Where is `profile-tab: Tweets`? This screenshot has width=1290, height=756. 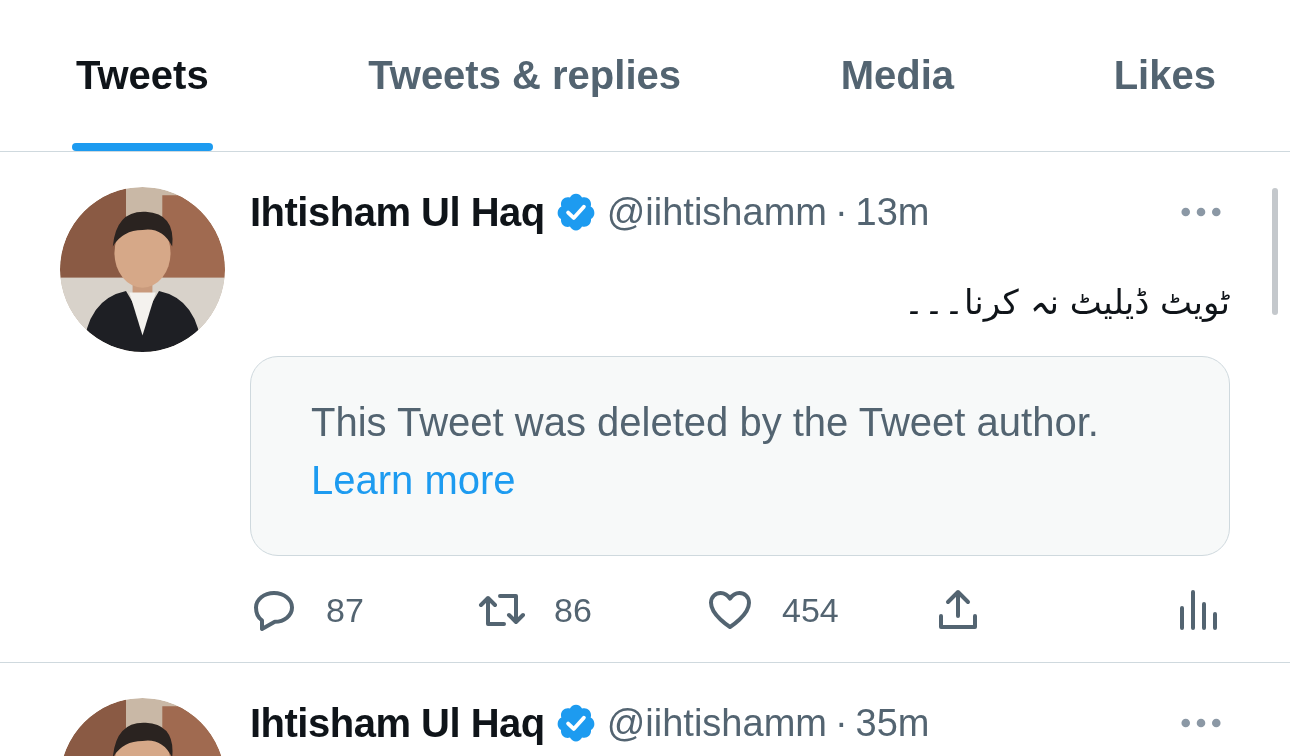 profile-tab: Tweets is located at coordinates (142, 75).